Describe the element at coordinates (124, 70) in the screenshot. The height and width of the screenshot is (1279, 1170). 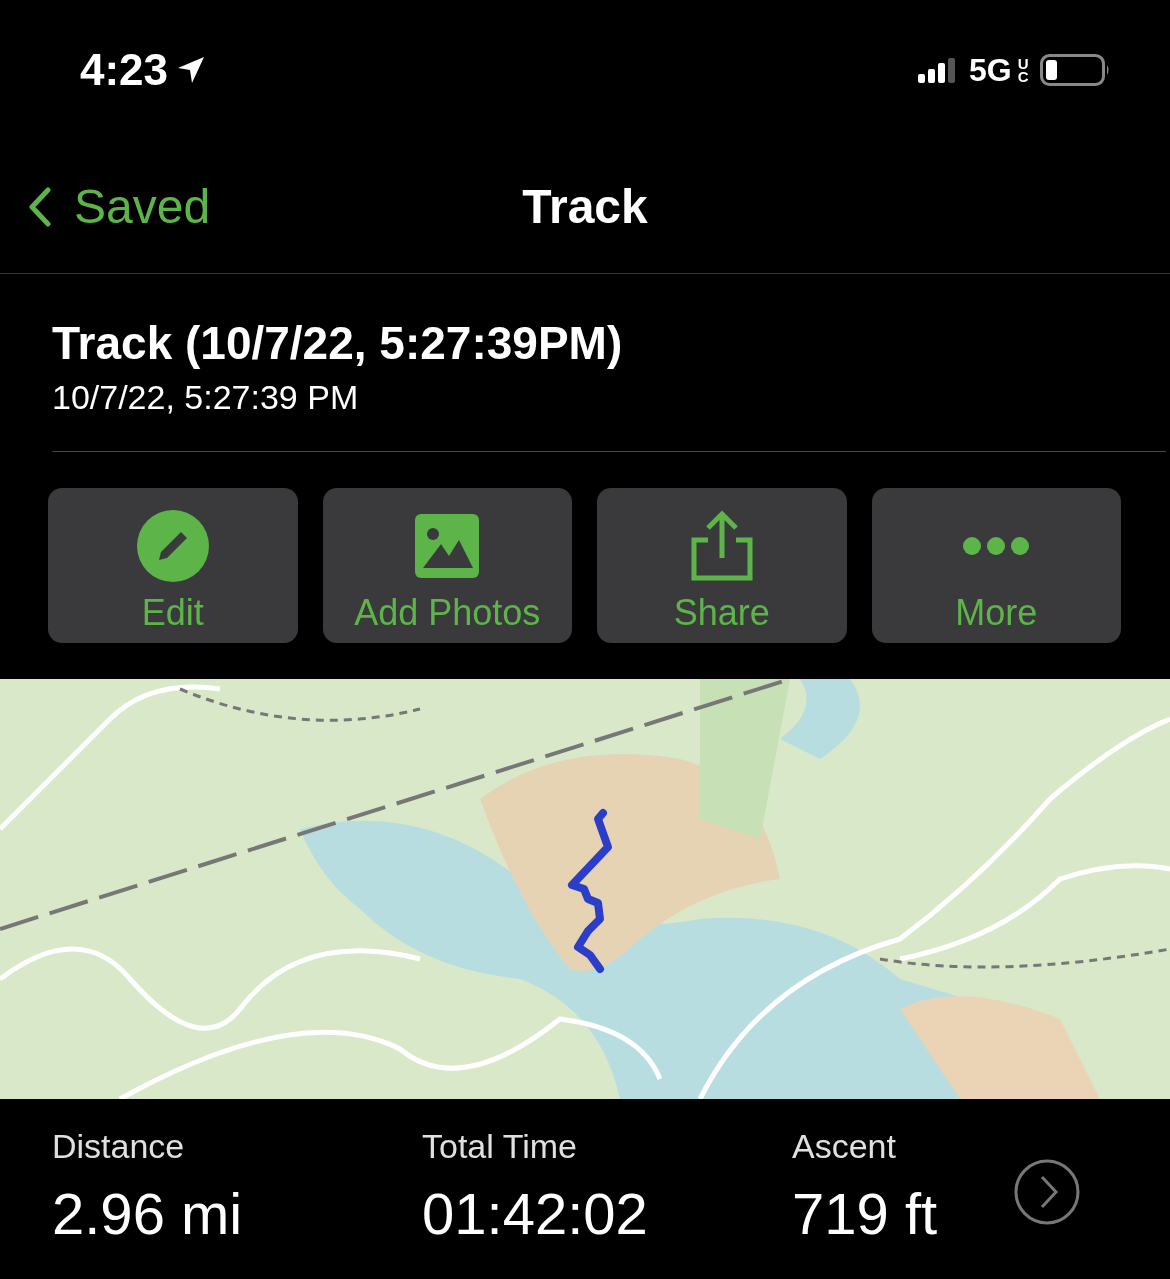
I see `clock-time: 4:23` at that location.